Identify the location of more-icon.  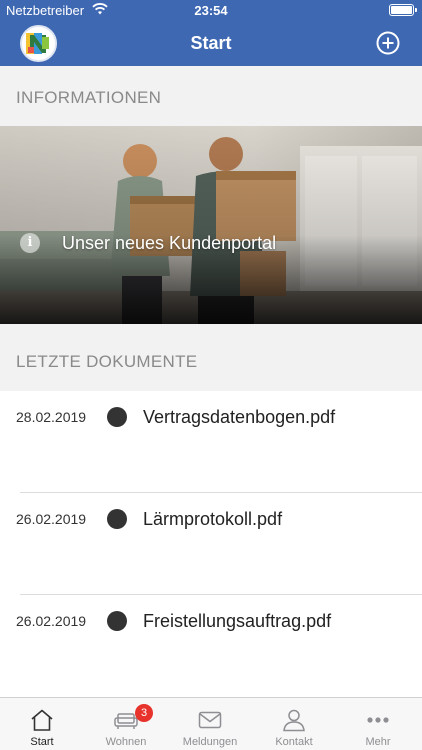
(378, 720).